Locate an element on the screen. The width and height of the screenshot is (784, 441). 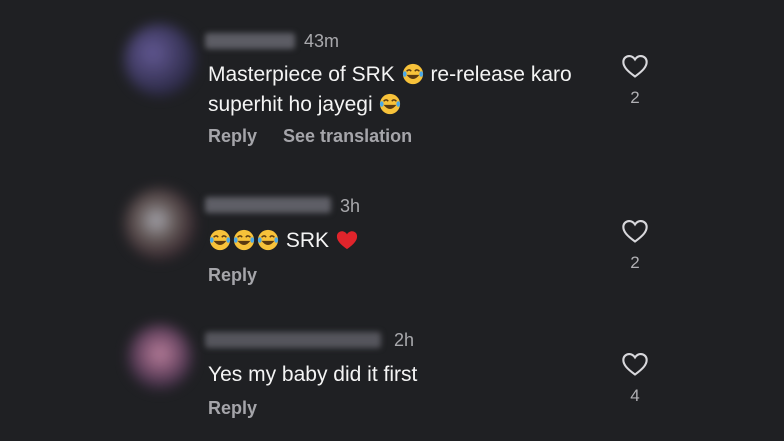
comment-text: Yes my baby did it first is located at coordinates (418, 375).